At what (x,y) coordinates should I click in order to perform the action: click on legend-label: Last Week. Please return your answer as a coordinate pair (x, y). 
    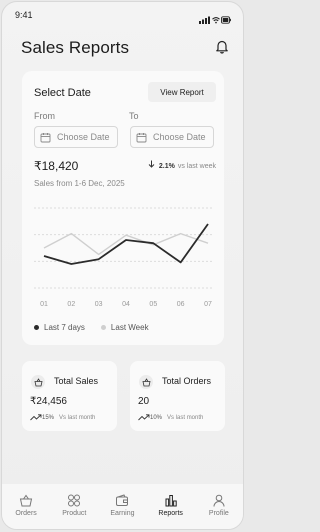
    Looking at the image, I should click on (129, 327).